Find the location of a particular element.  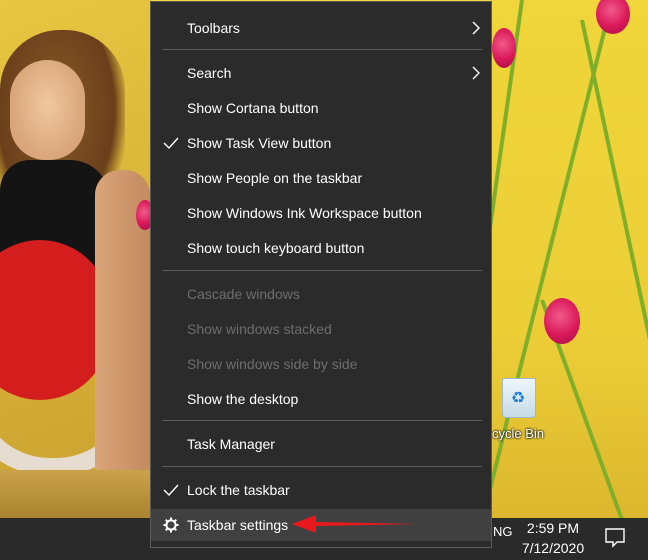

menu-item-show-the-desktop: Show the desktop is located at coordinates (321, 399).